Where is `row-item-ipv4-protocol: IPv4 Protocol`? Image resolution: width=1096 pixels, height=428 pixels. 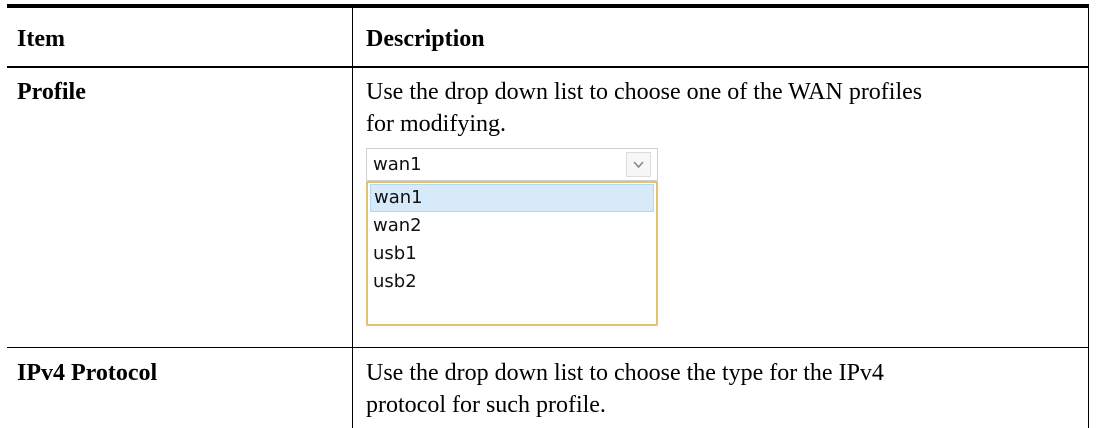
row-item-ipv4-protocol: IPv4 Protocol is located at coordinates (87, 373).